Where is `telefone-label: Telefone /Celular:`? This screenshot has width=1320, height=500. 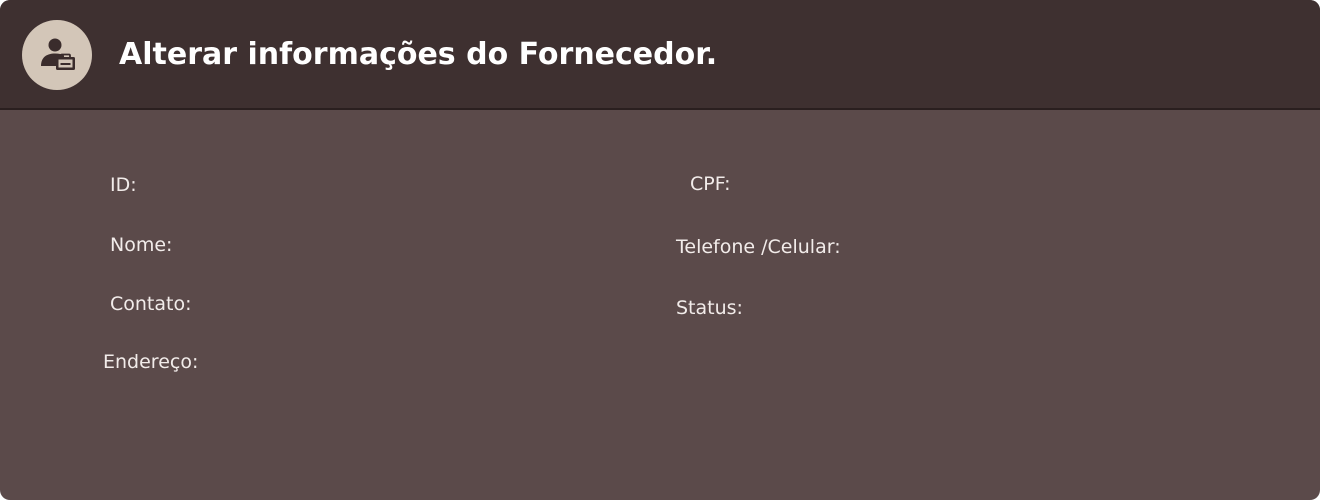 telefone-label: Telefone /Celular: is located at coordinates (758, 247).